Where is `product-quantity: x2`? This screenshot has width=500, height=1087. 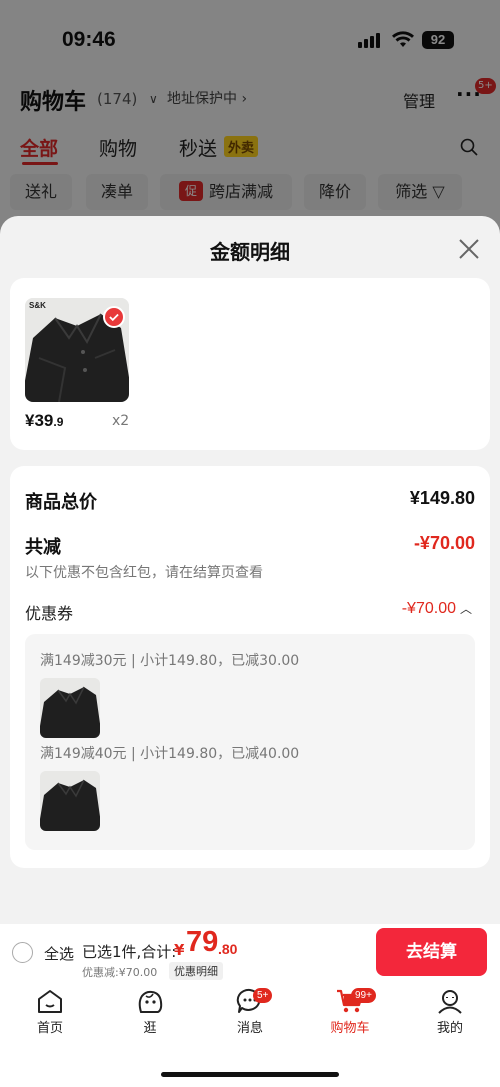 product-quantity: x2 is located at coordinates (121, 421).